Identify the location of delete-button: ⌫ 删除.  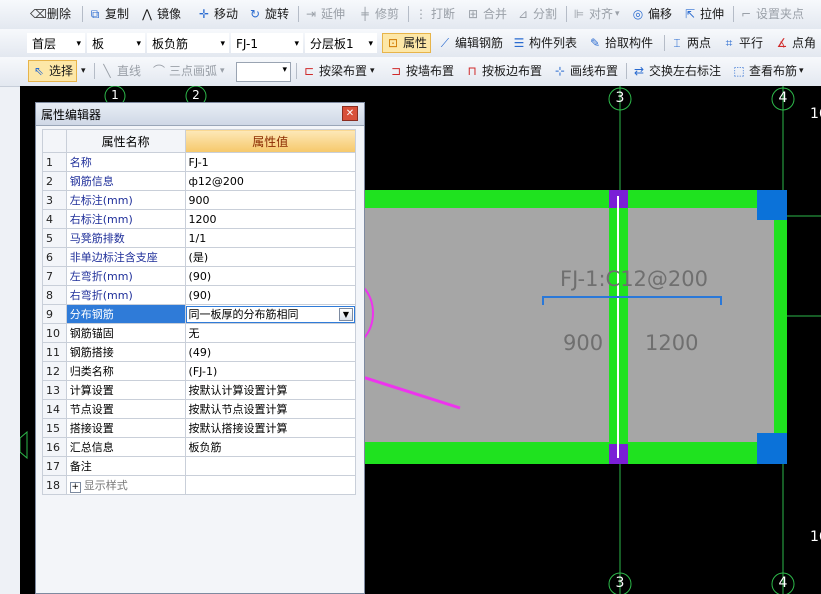
(50, 14).